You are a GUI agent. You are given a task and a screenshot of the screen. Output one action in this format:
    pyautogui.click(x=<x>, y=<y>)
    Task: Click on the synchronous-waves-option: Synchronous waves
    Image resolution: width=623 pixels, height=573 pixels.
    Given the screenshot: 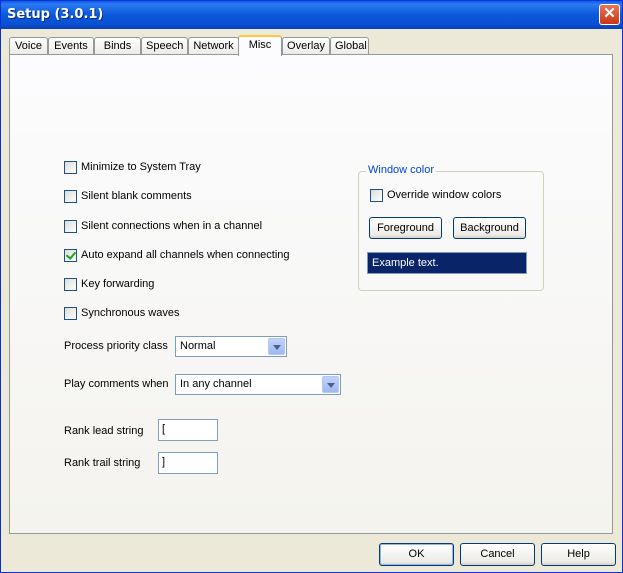 What is the action you would take?
    pyautogui.click(x=121, y=313)
    